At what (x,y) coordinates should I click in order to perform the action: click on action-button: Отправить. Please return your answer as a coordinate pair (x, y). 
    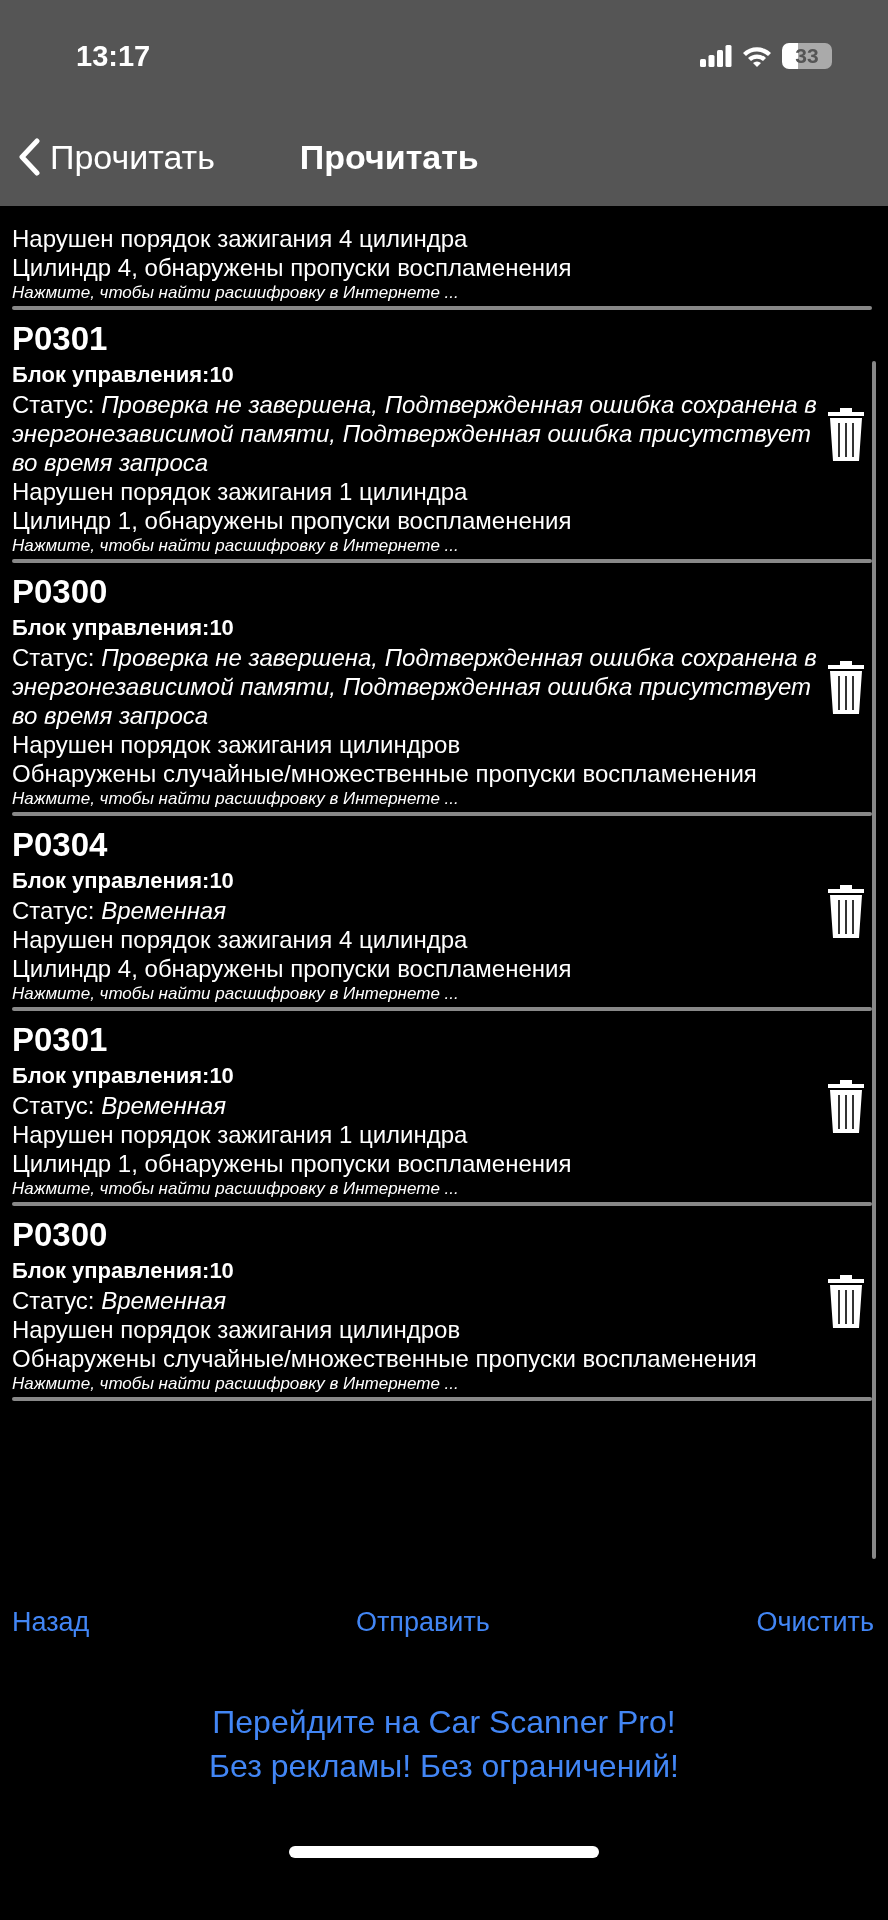
    Looking at the image, I should click on (422, 1622).